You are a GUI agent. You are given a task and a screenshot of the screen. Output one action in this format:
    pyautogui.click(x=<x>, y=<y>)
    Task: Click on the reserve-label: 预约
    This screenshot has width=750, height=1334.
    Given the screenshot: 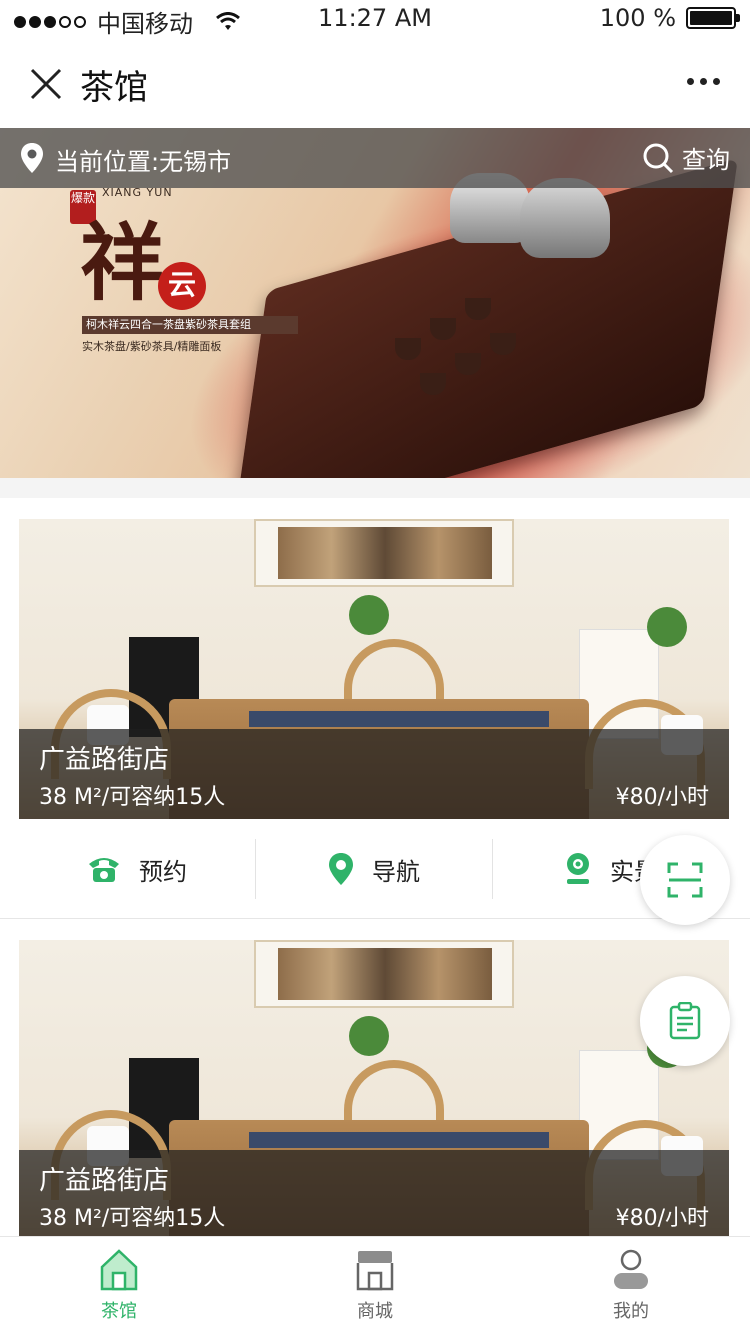 What is the action you would take?
    pyautogui.click(x=163, y=871)
    